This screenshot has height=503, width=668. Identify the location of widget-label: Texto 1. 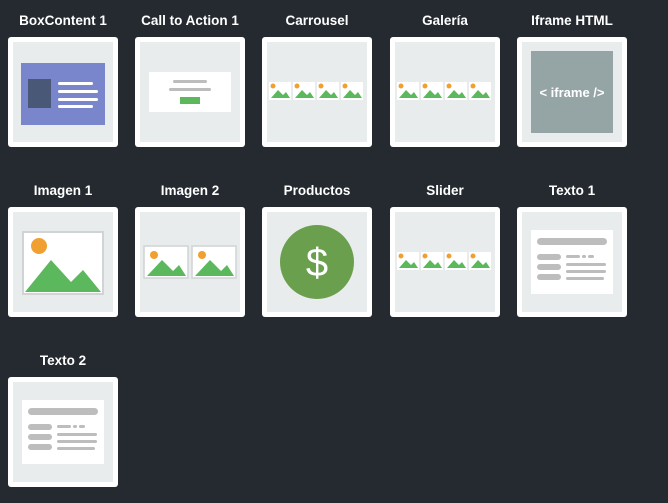
(572, 190).